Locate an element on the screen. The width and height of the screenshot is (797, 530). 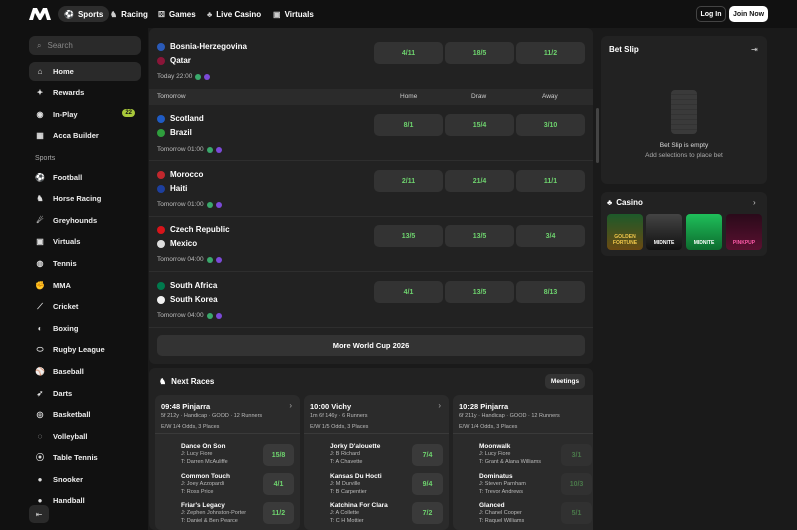
runner-odds: 10/3 is located at coordinates (576, 484).